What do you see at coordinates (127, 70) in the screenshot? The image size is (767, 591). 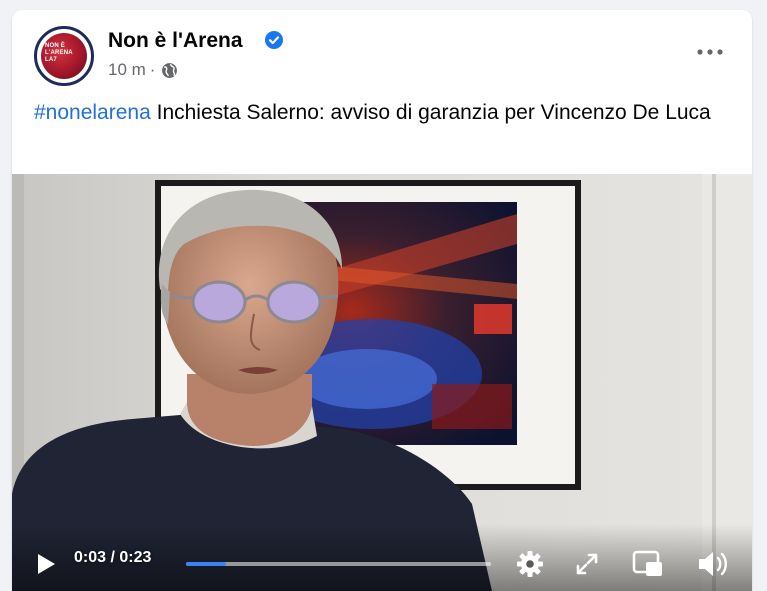 I see `post-timestamp: 10 m` at bounding box center [127, 70].